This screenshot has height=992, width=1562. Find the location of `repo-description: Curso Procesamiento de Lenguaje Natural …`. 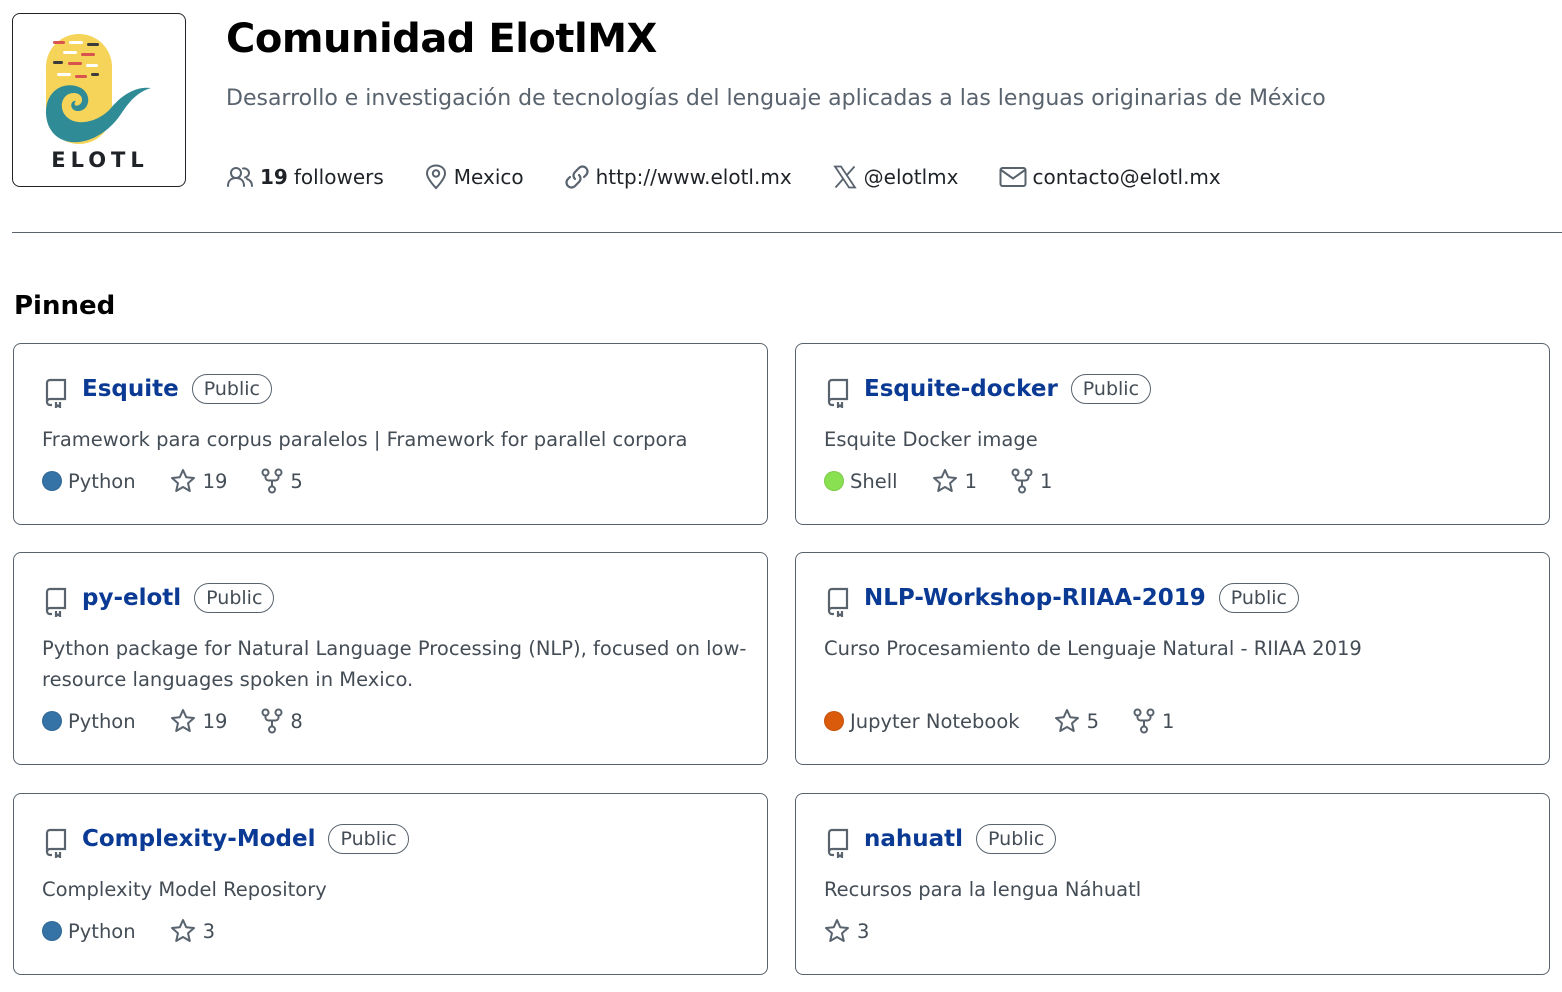

repo-description: Curso Procesamiento de Lenguaje Natural … is located at coordinates (1093, 648).